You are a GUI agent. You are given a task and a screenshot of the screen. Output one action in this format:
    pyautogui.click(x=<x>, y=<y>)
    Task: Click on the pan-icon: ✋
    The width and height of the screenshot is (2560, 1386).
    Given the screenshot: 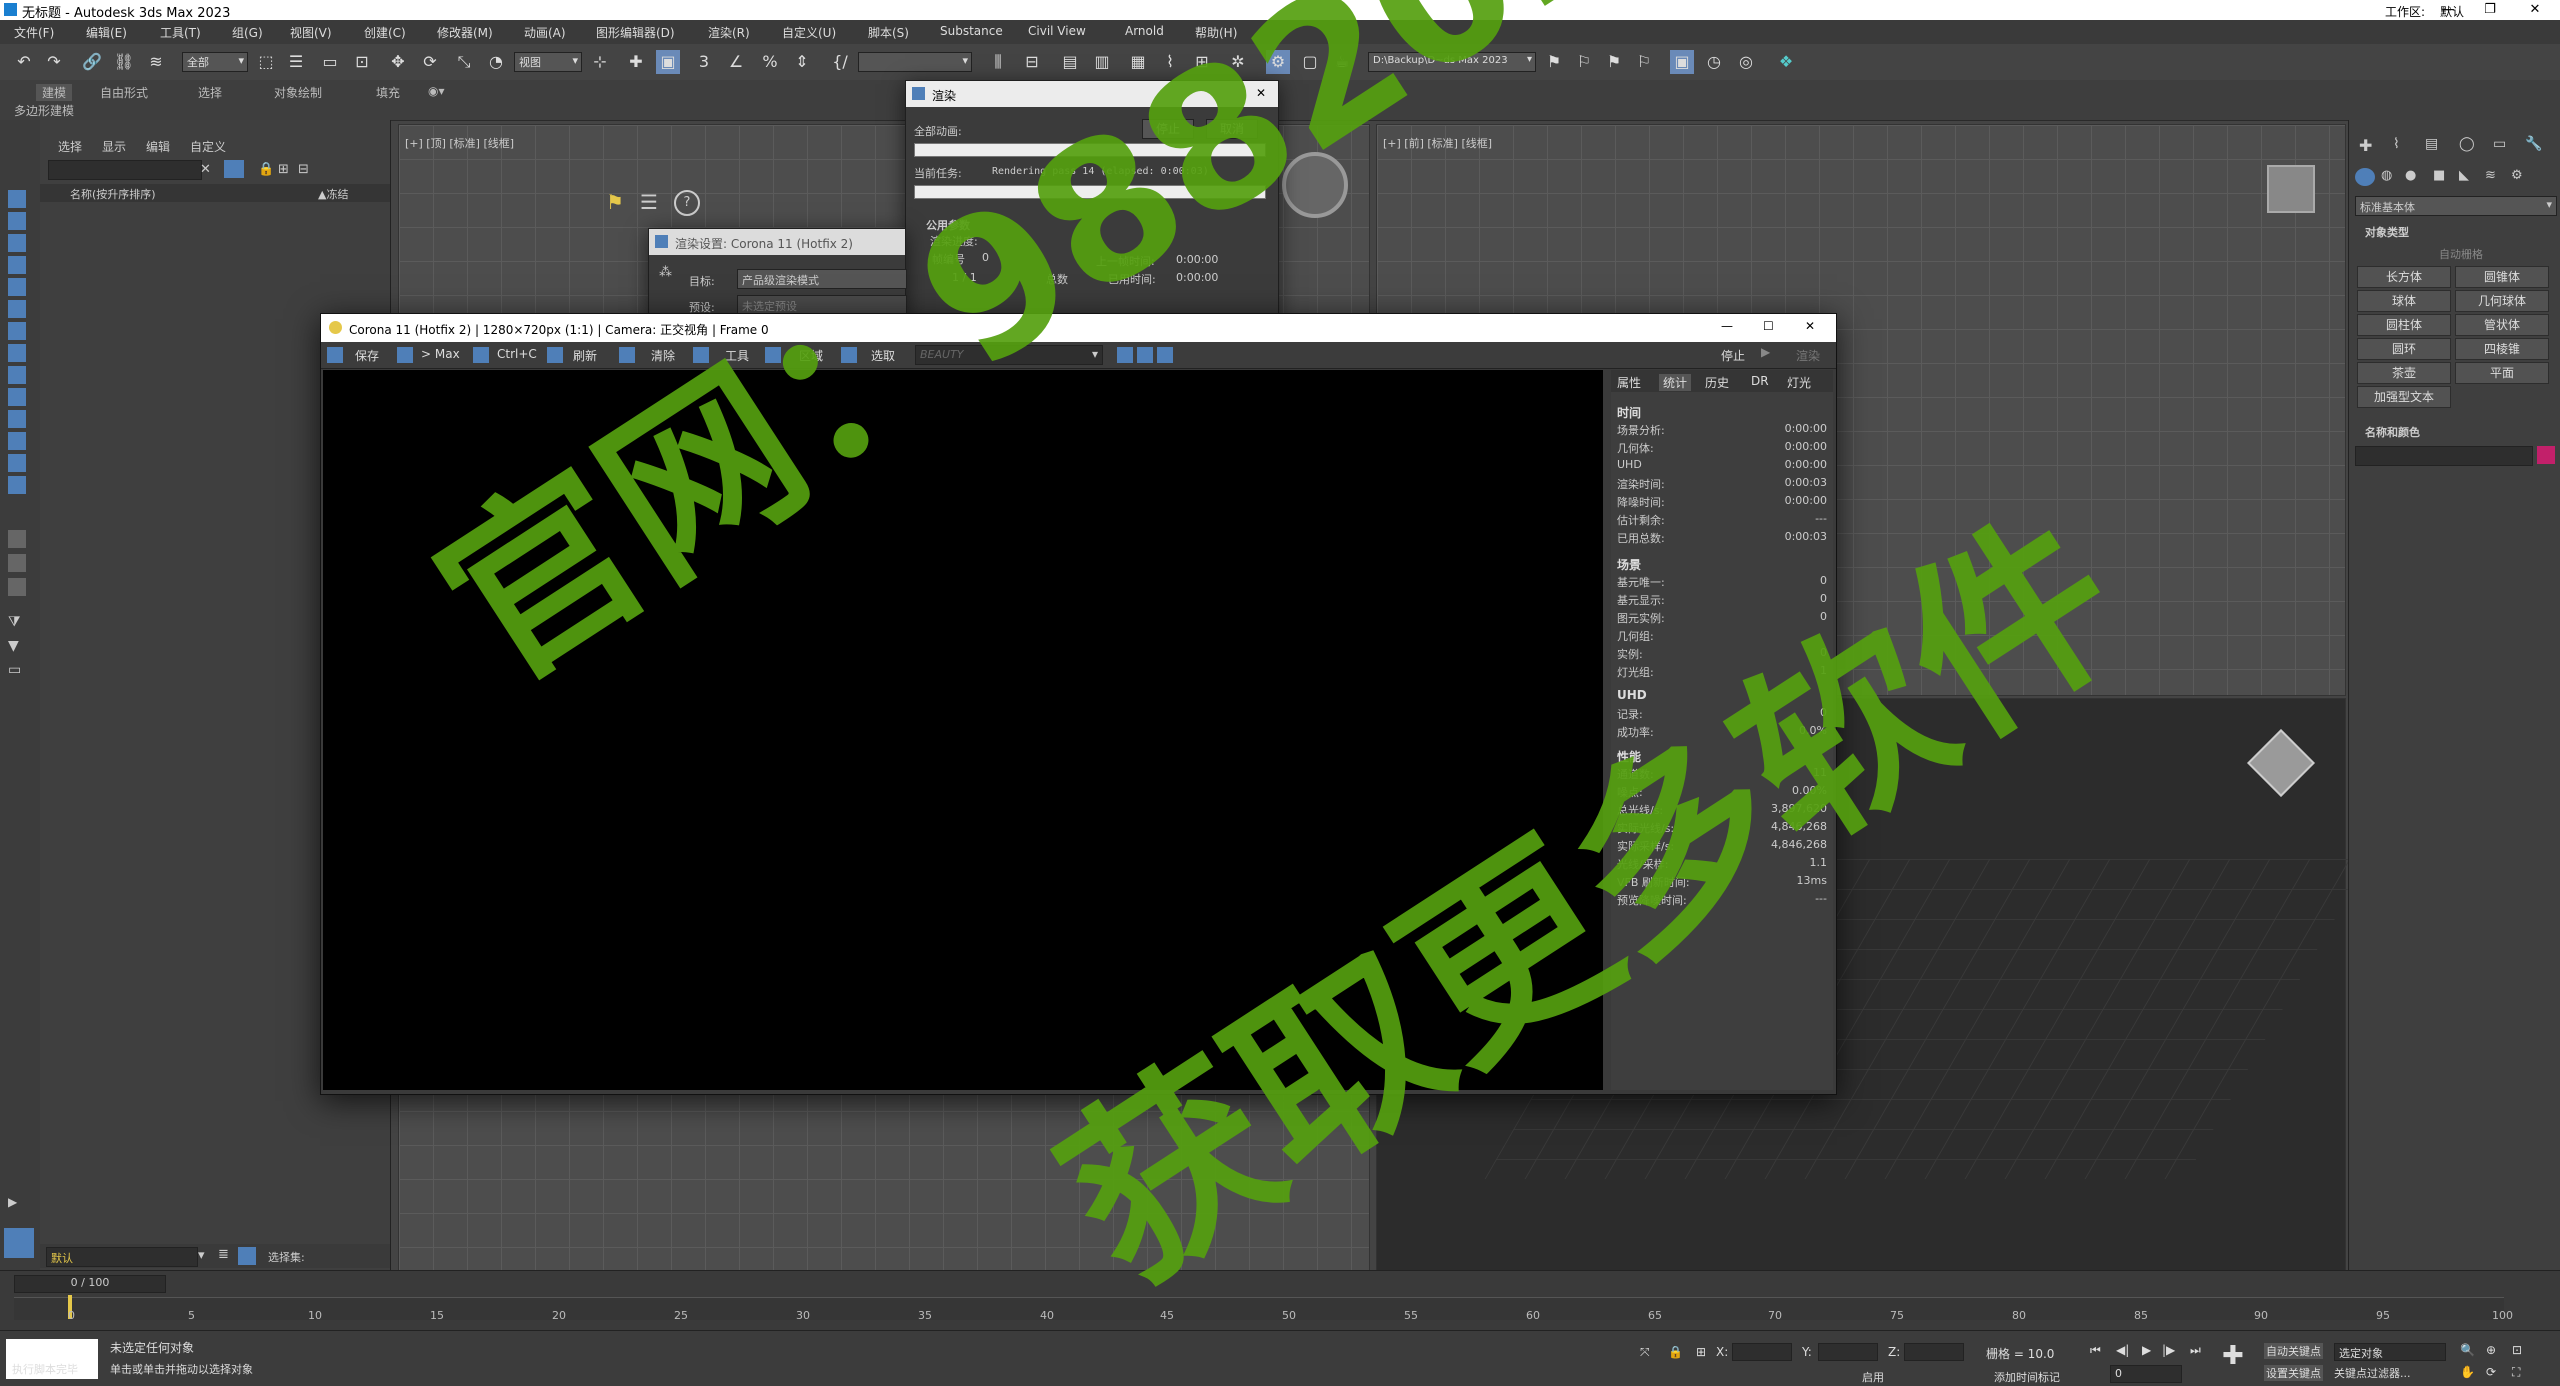 What is the action you would take?
    pyautogui.click(x=2467, y=1372)
    